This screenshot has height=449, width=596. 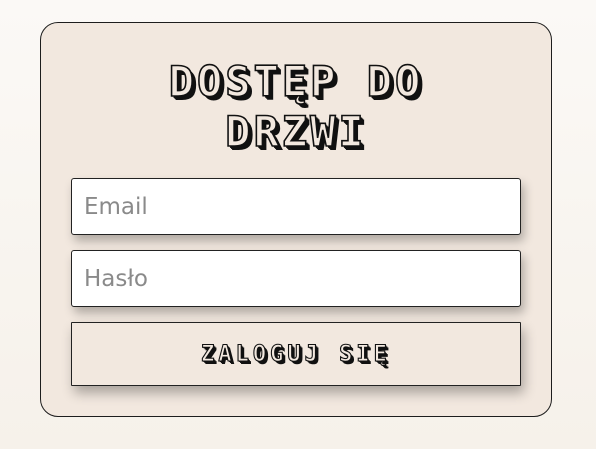 What do you see at coordinates (296, 354) in the screenshot?
I see `login-button: ZALOGUJ SIĘ` at bounding box center [296, 354].